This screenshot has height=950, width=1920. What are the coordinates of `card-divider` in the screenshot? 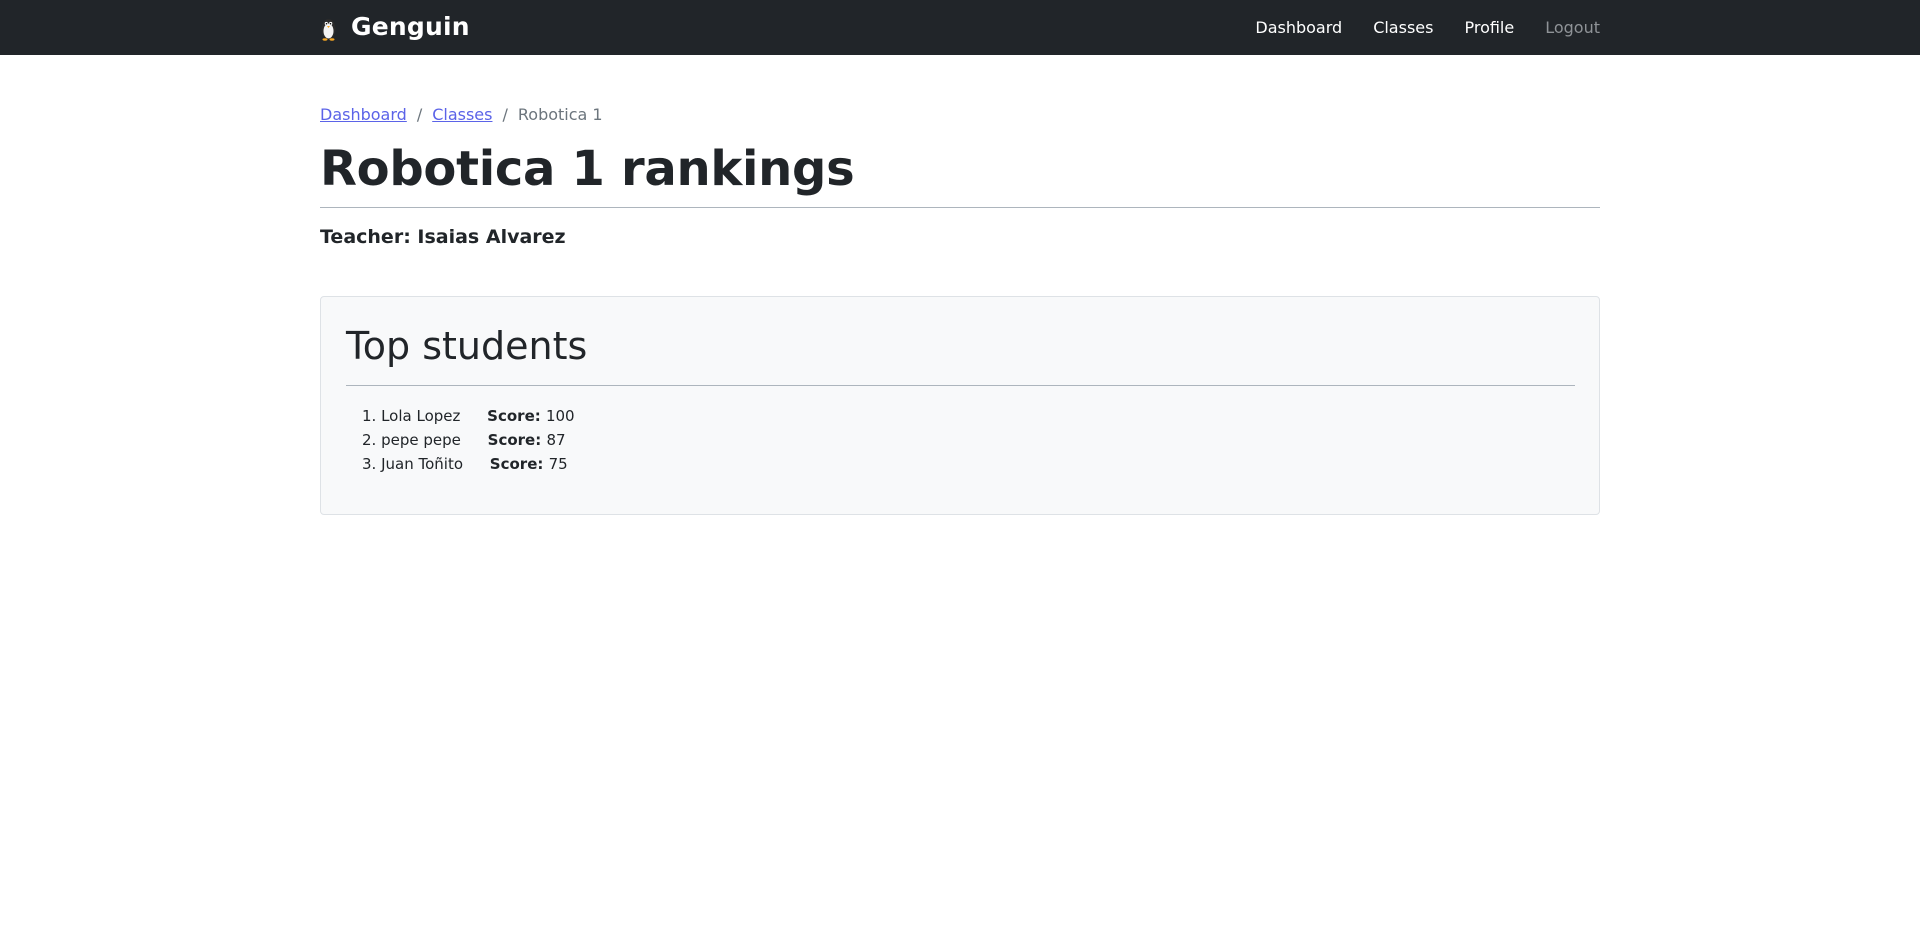 It's located at (960, 385).